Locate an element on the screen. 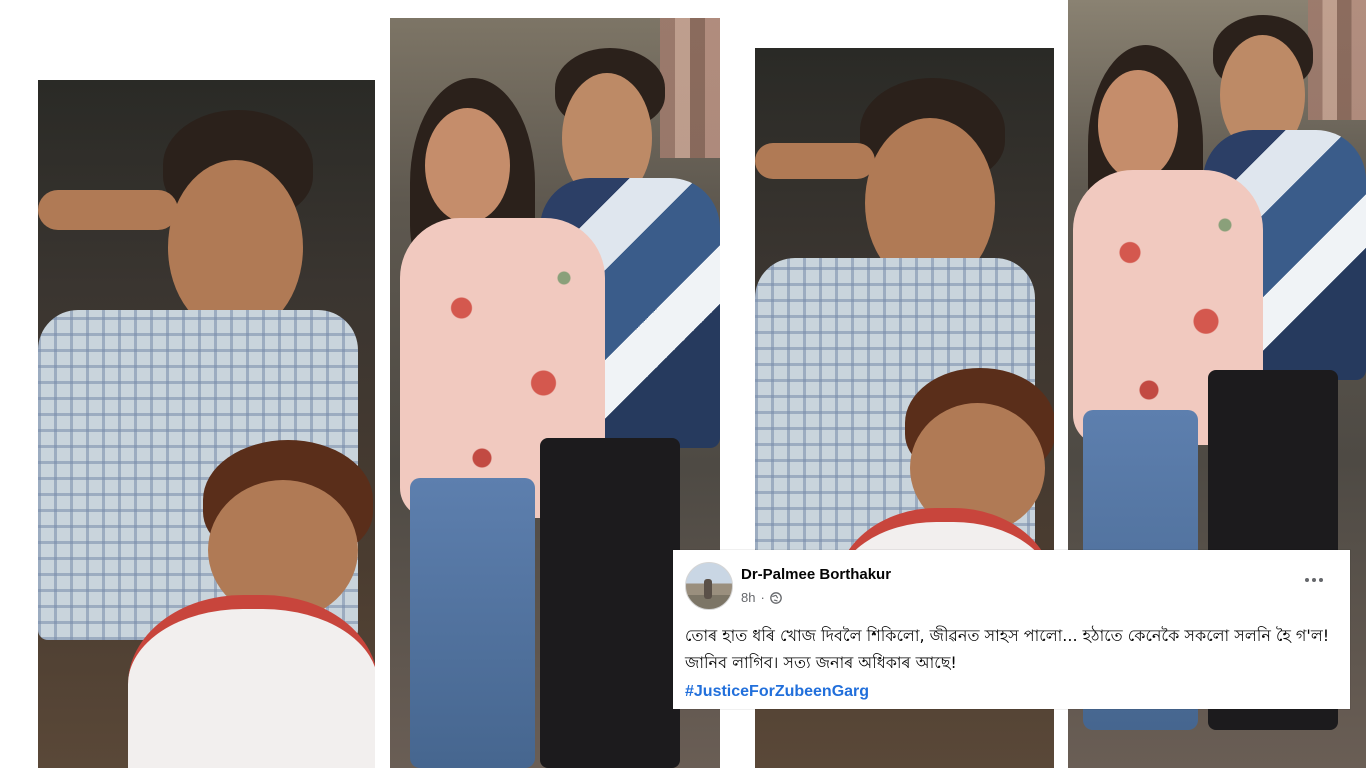 This screenshot has height=768, width=1366. baby-top is located at coordinates (251, 681).